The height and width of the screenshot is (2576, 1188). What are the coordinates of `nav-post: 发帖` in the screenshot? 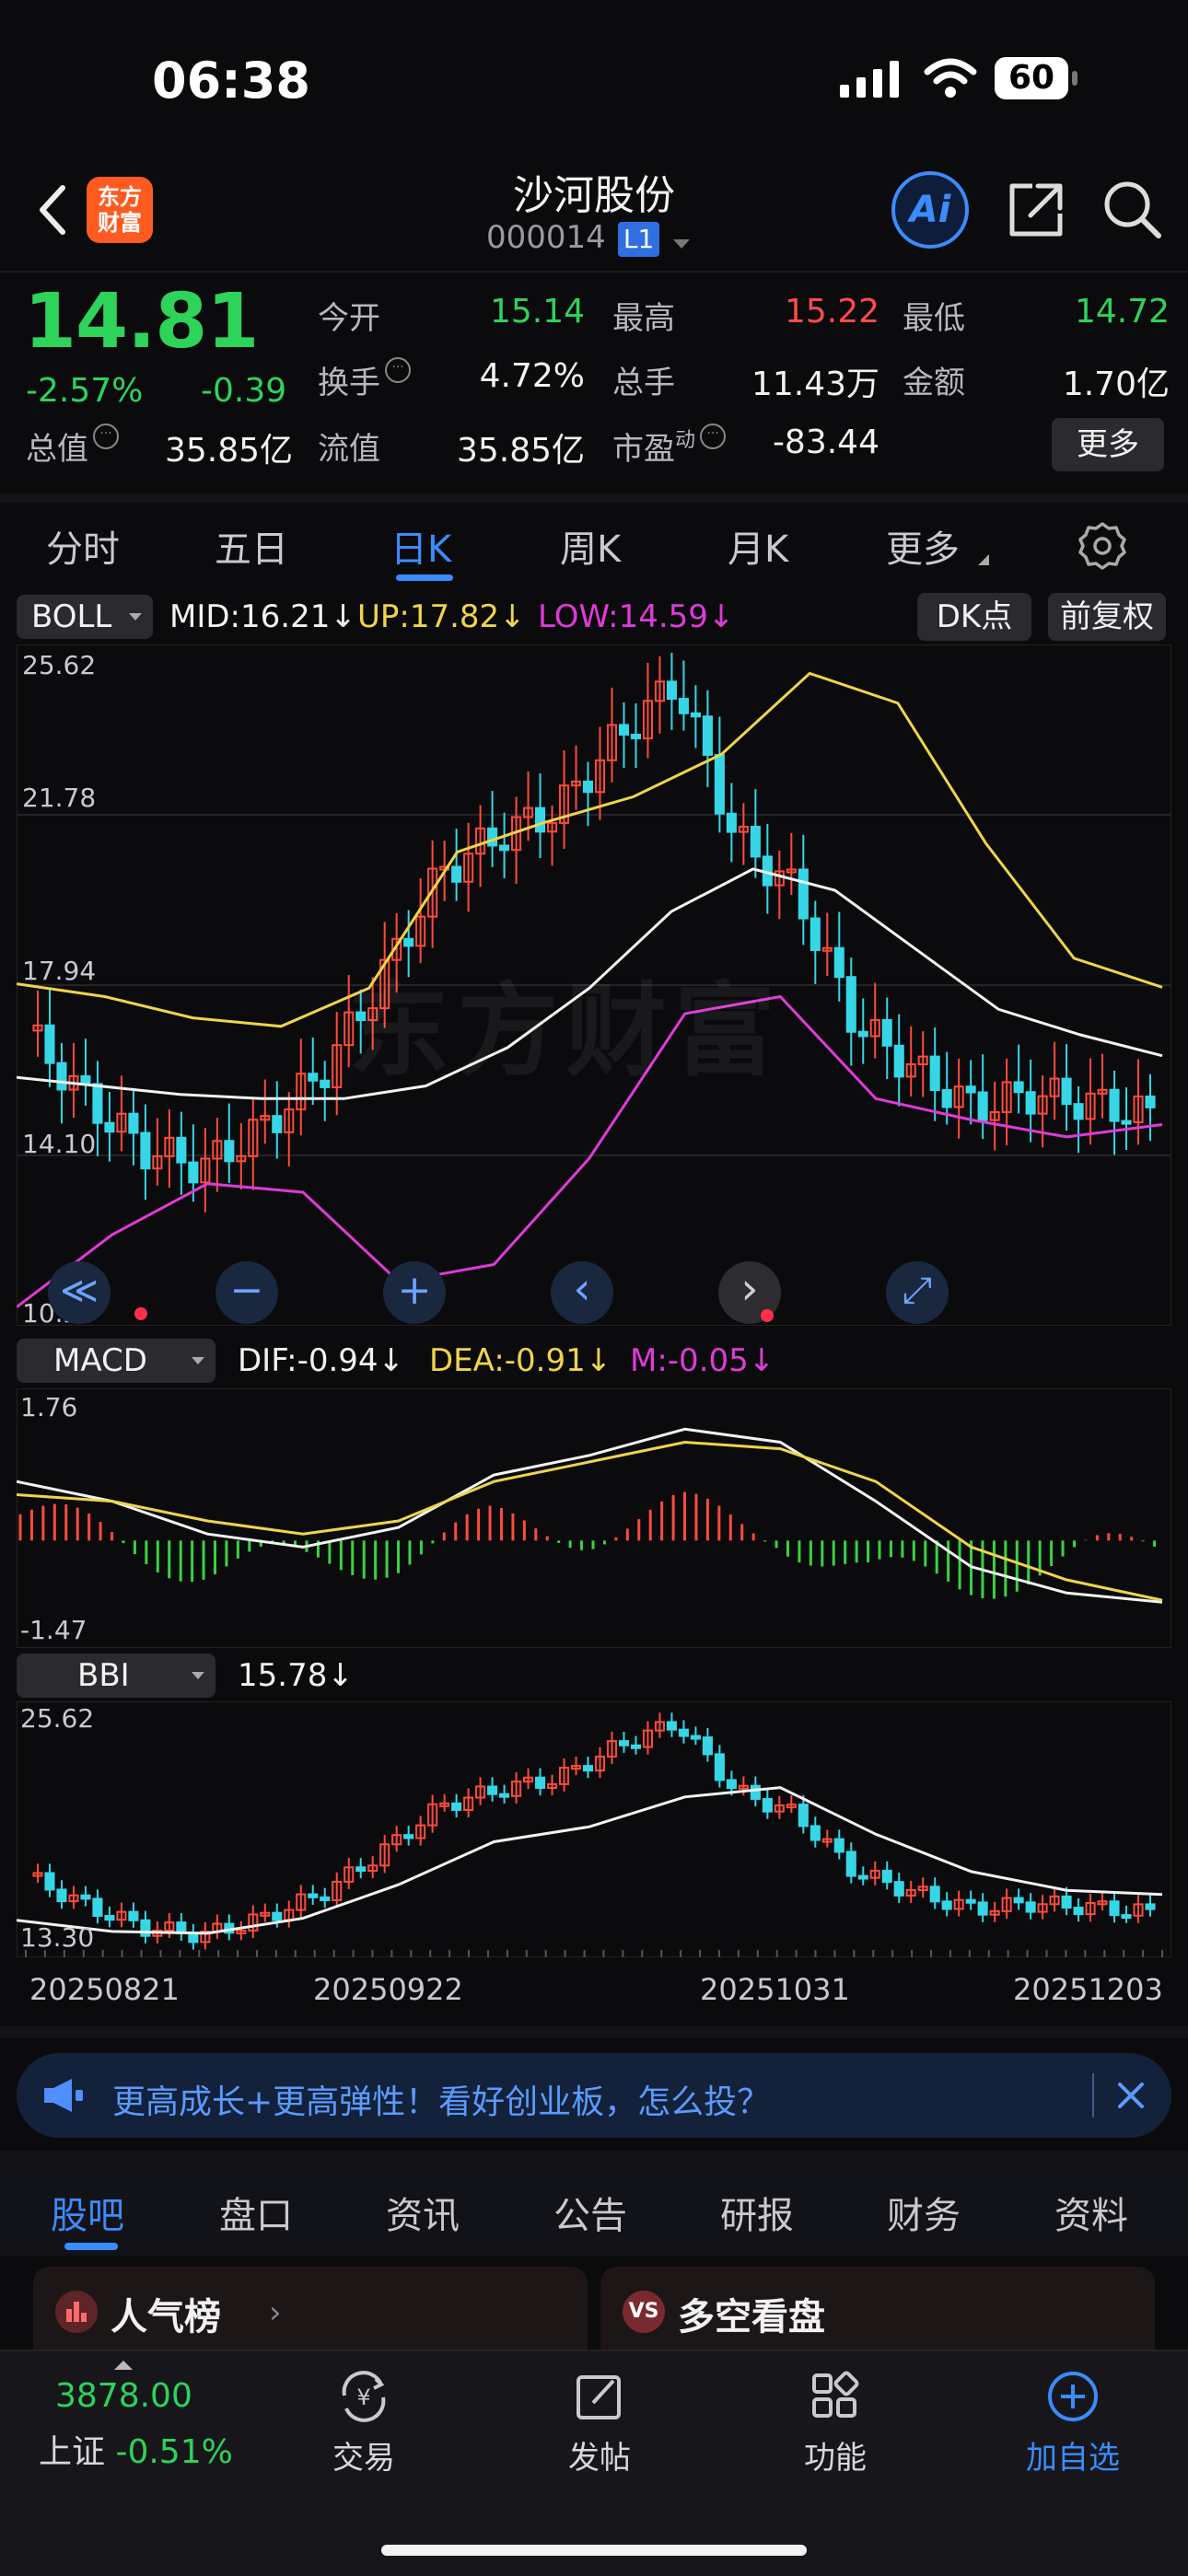 It's located at (599, 2423).